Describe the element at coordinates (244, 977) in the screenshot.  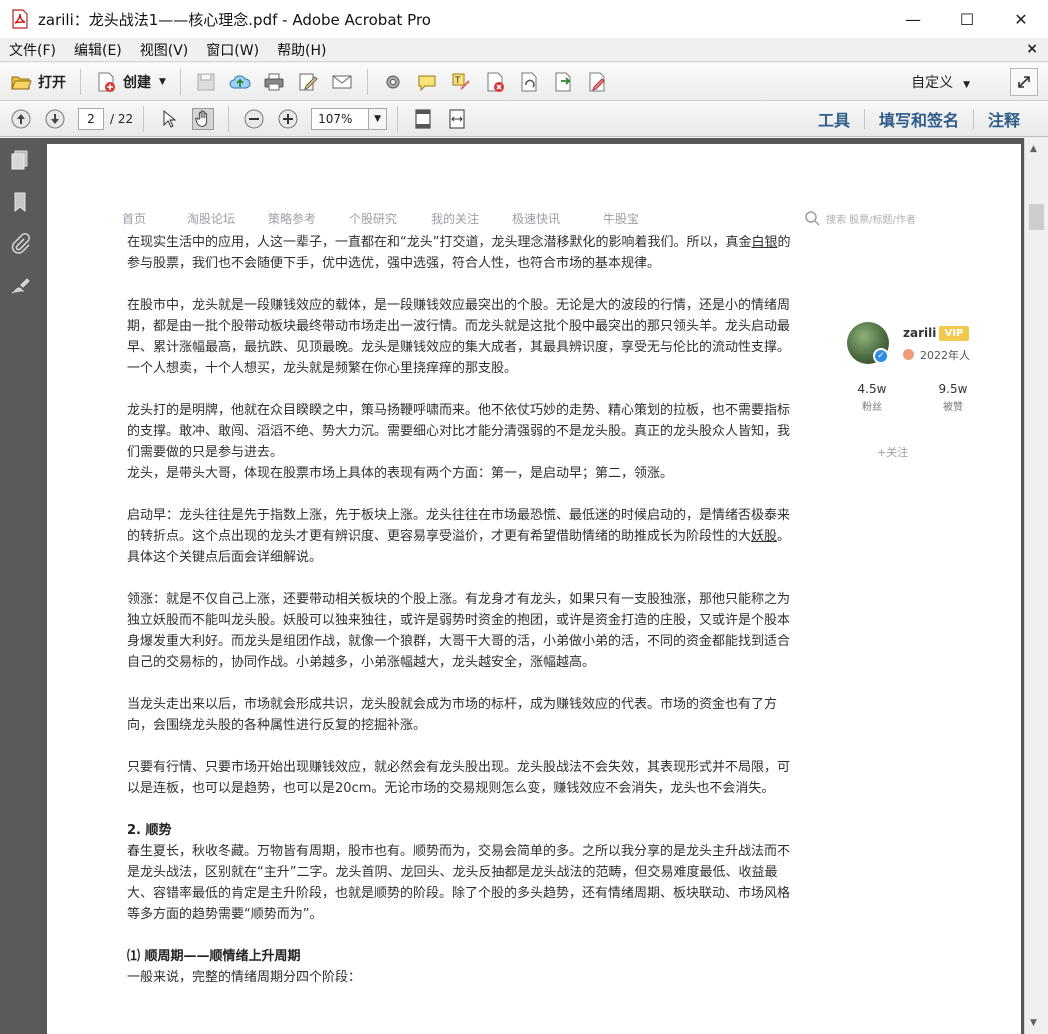
I see `paragraph: 一般来说，完整的情绪周期分四个阶段：` at that location.